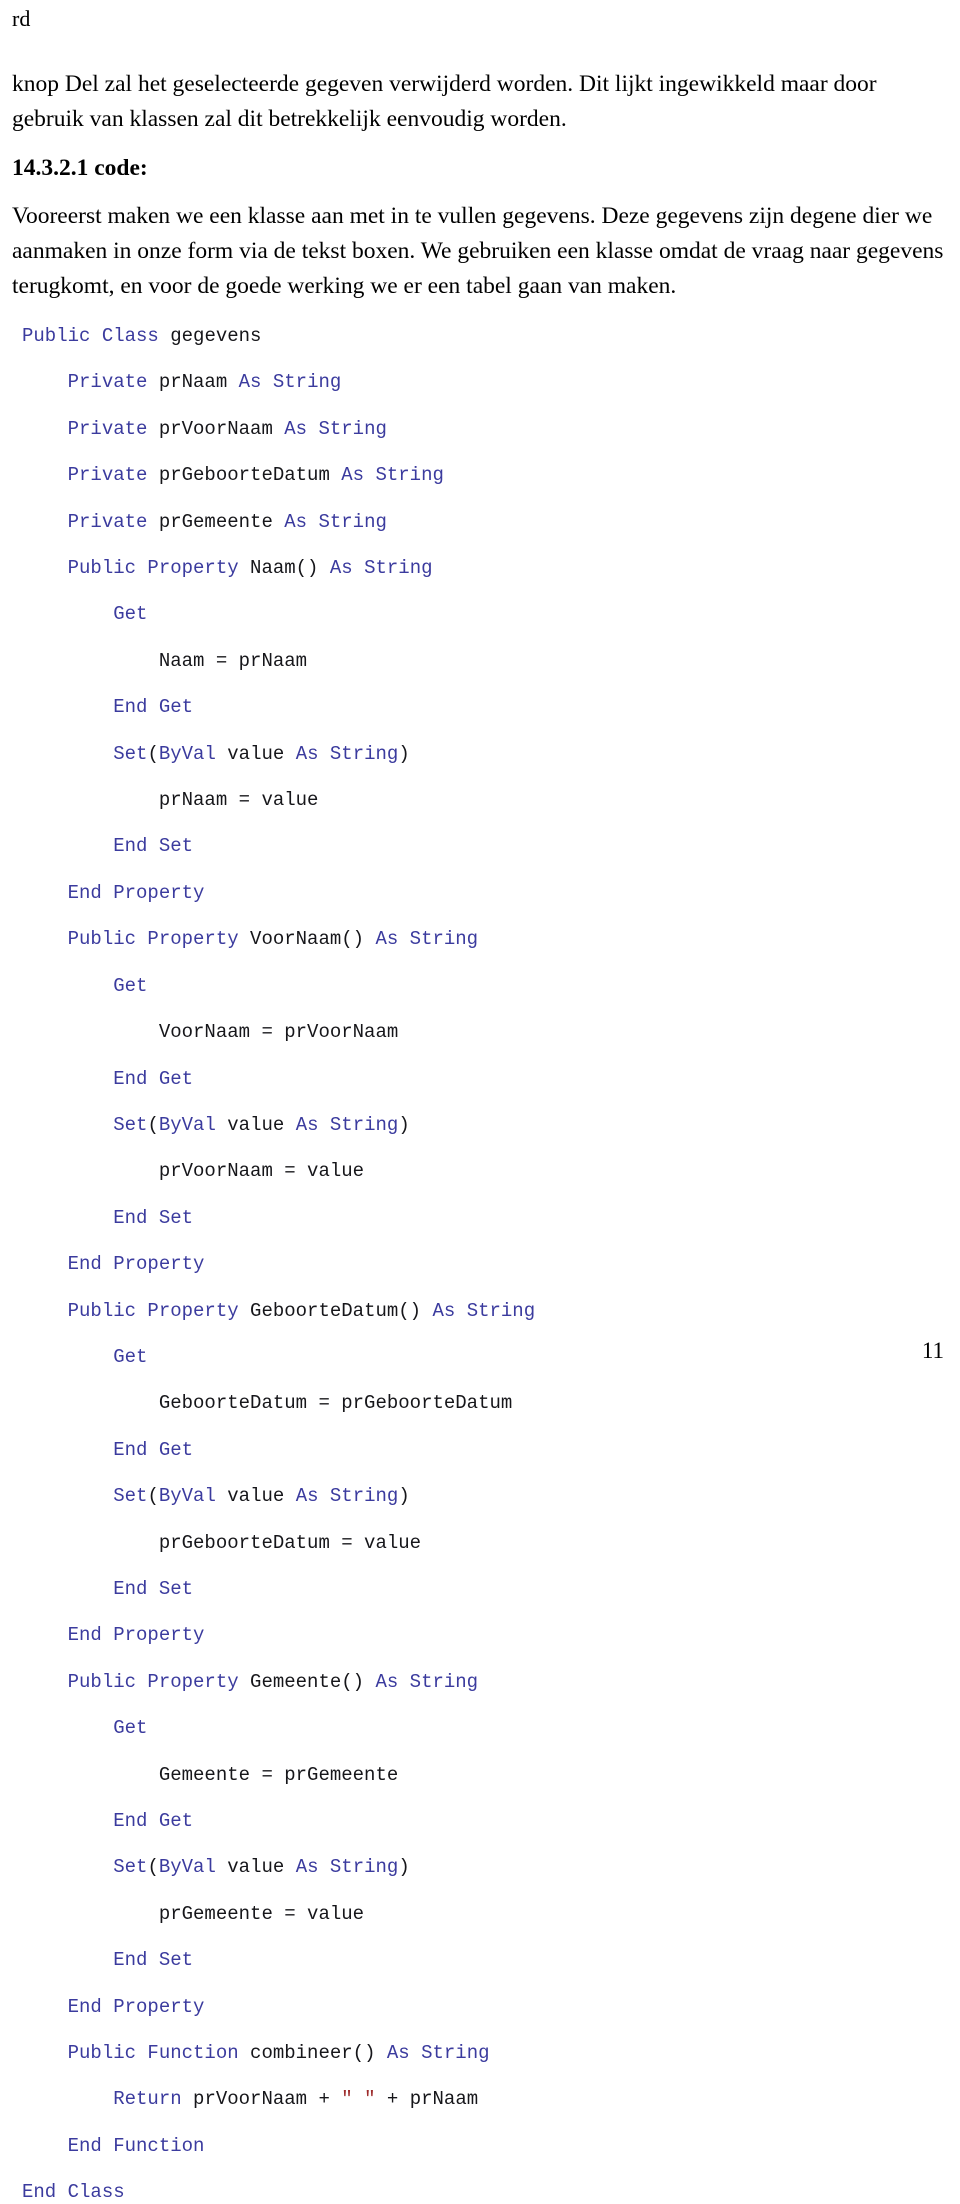  Describe the element at coordinates (358, 2099) in the screenshot. I see `code-token-str: " "` at that location.